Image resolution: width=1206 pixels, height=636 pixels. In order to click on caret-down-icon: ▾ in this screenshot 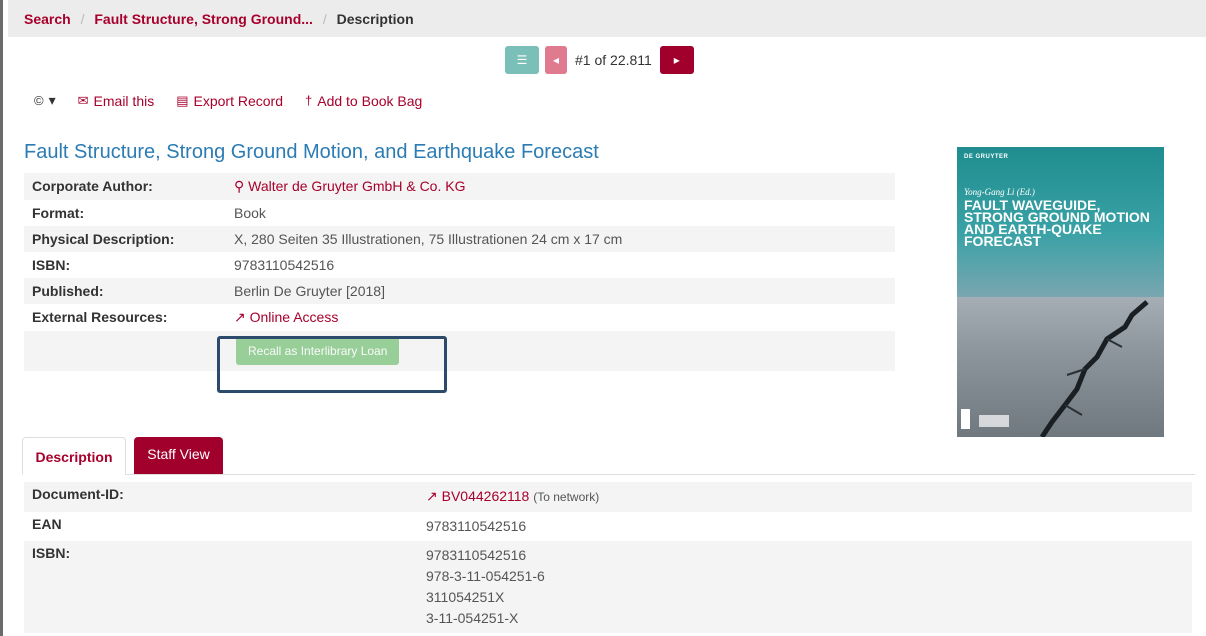, I will do `click(52, 100)`.